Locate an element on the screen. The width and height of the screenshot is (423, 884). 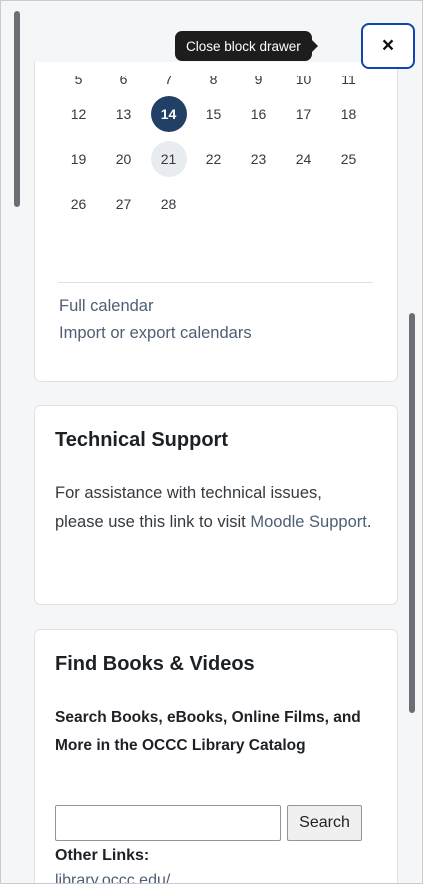
calendar-day: 20 is located at coordinates (123, 159).